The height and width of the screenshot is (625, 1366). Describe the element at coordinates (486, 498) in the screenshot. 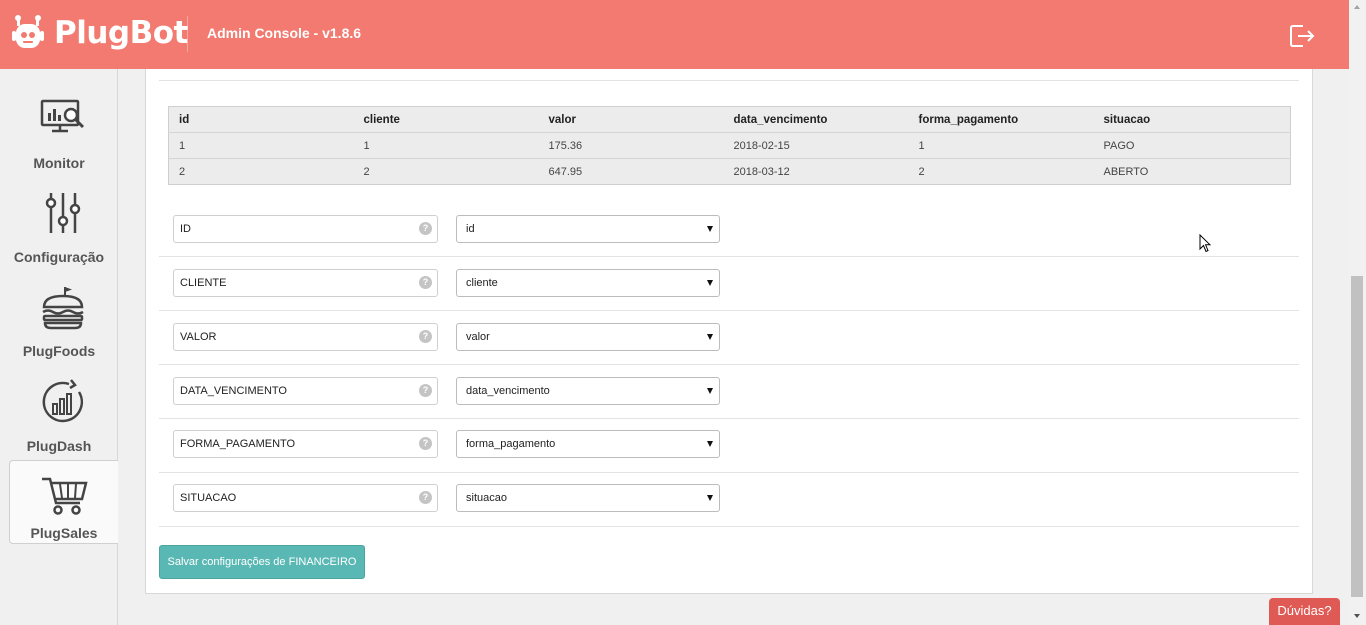

I see `select-value: situacao` at that location.